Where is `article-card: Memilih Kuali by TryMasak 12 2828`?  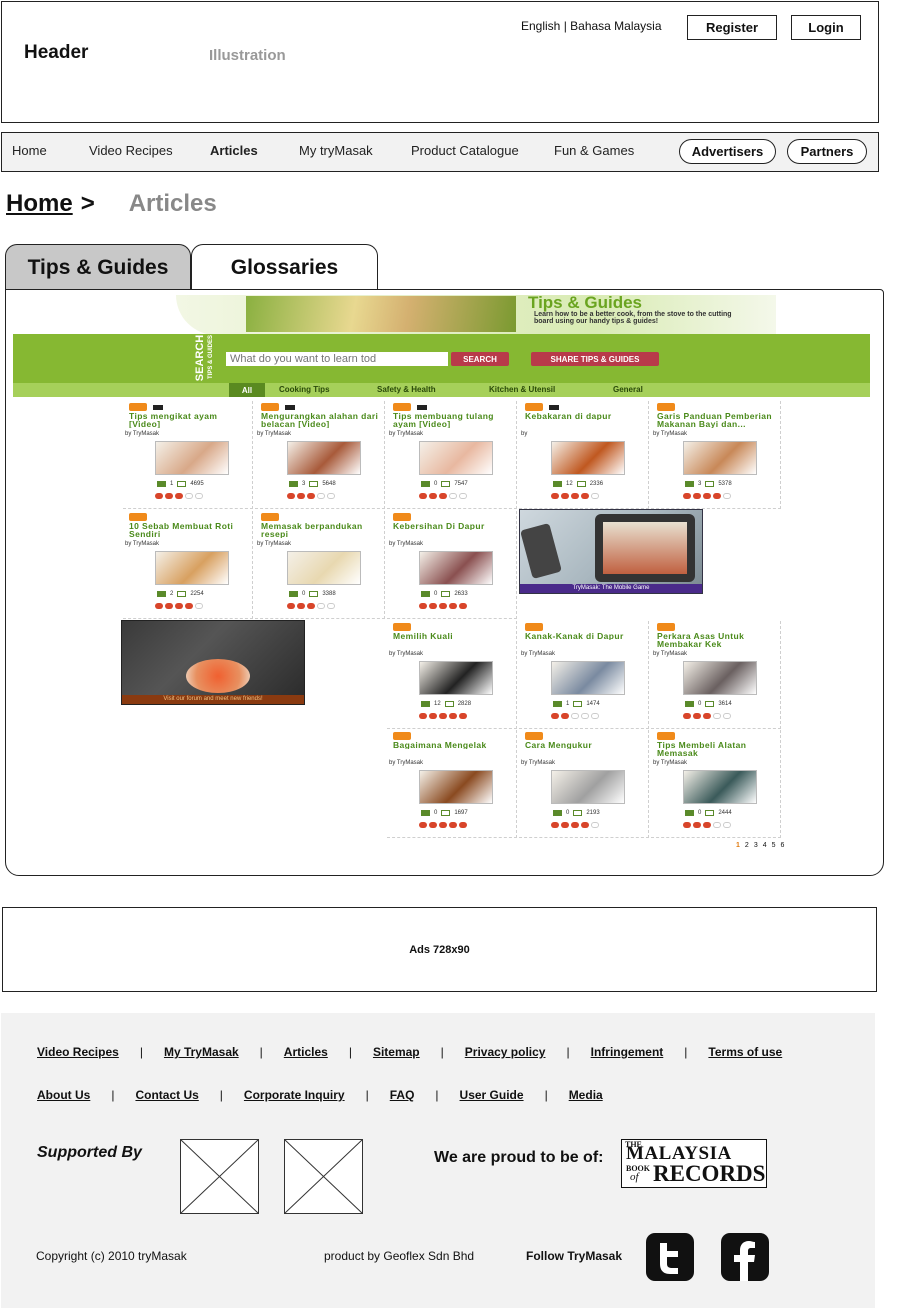 article-card: Memilih Kuali by TryMasak 12 2828 is located at coordinates (452, 675).